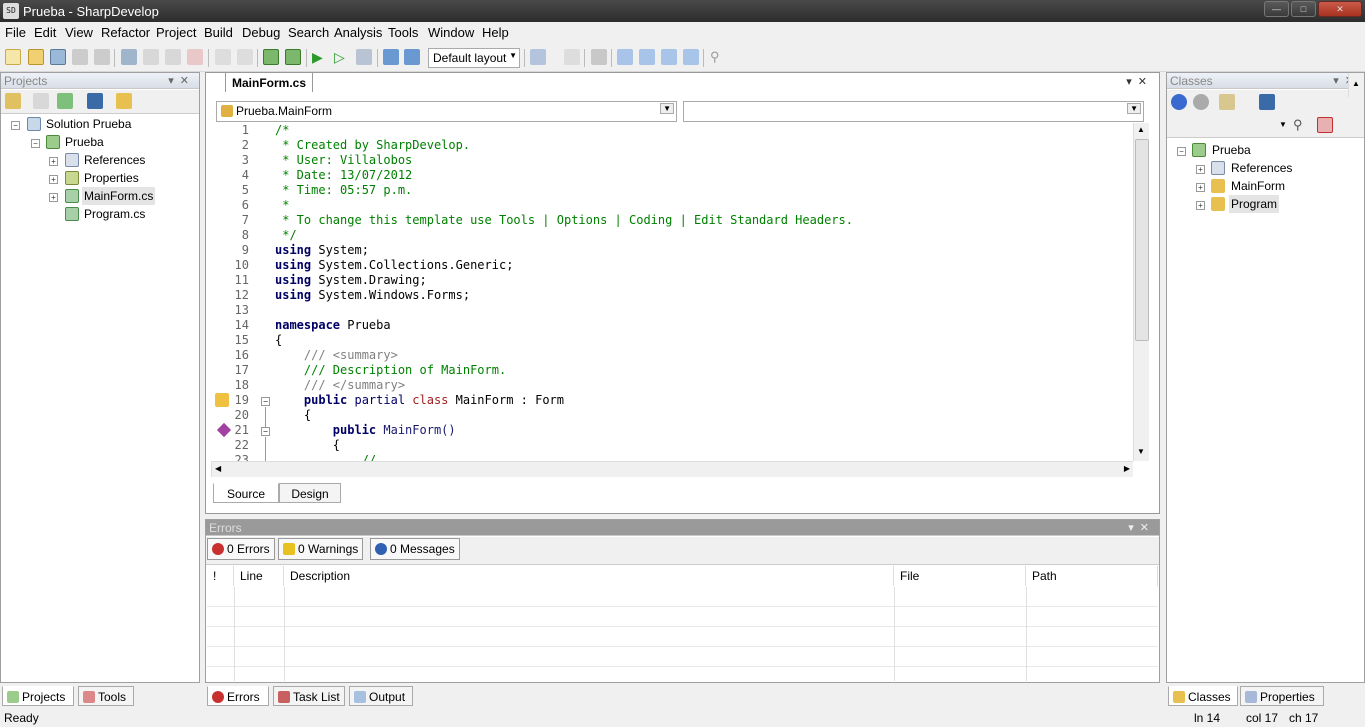 Image resolution: width=1365 pixels, height=727 pixels. What do you see at coordinates (220, 576) in the screenshot?
I see `col-header-severity: !` at bounding box center [220, 576].